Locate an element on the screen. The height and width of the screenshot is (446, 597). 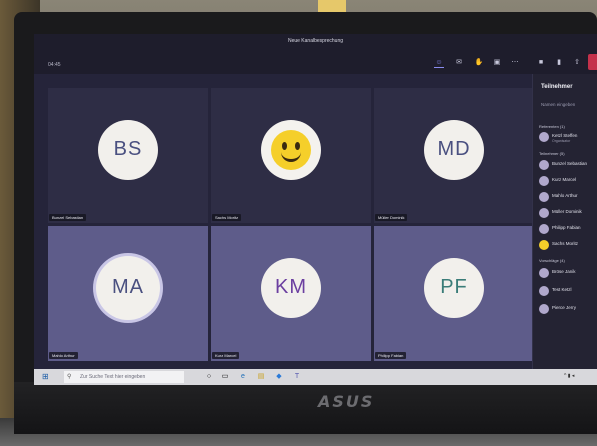
video-tile: MD Müller Dominik is located at coordinates (454, 155).